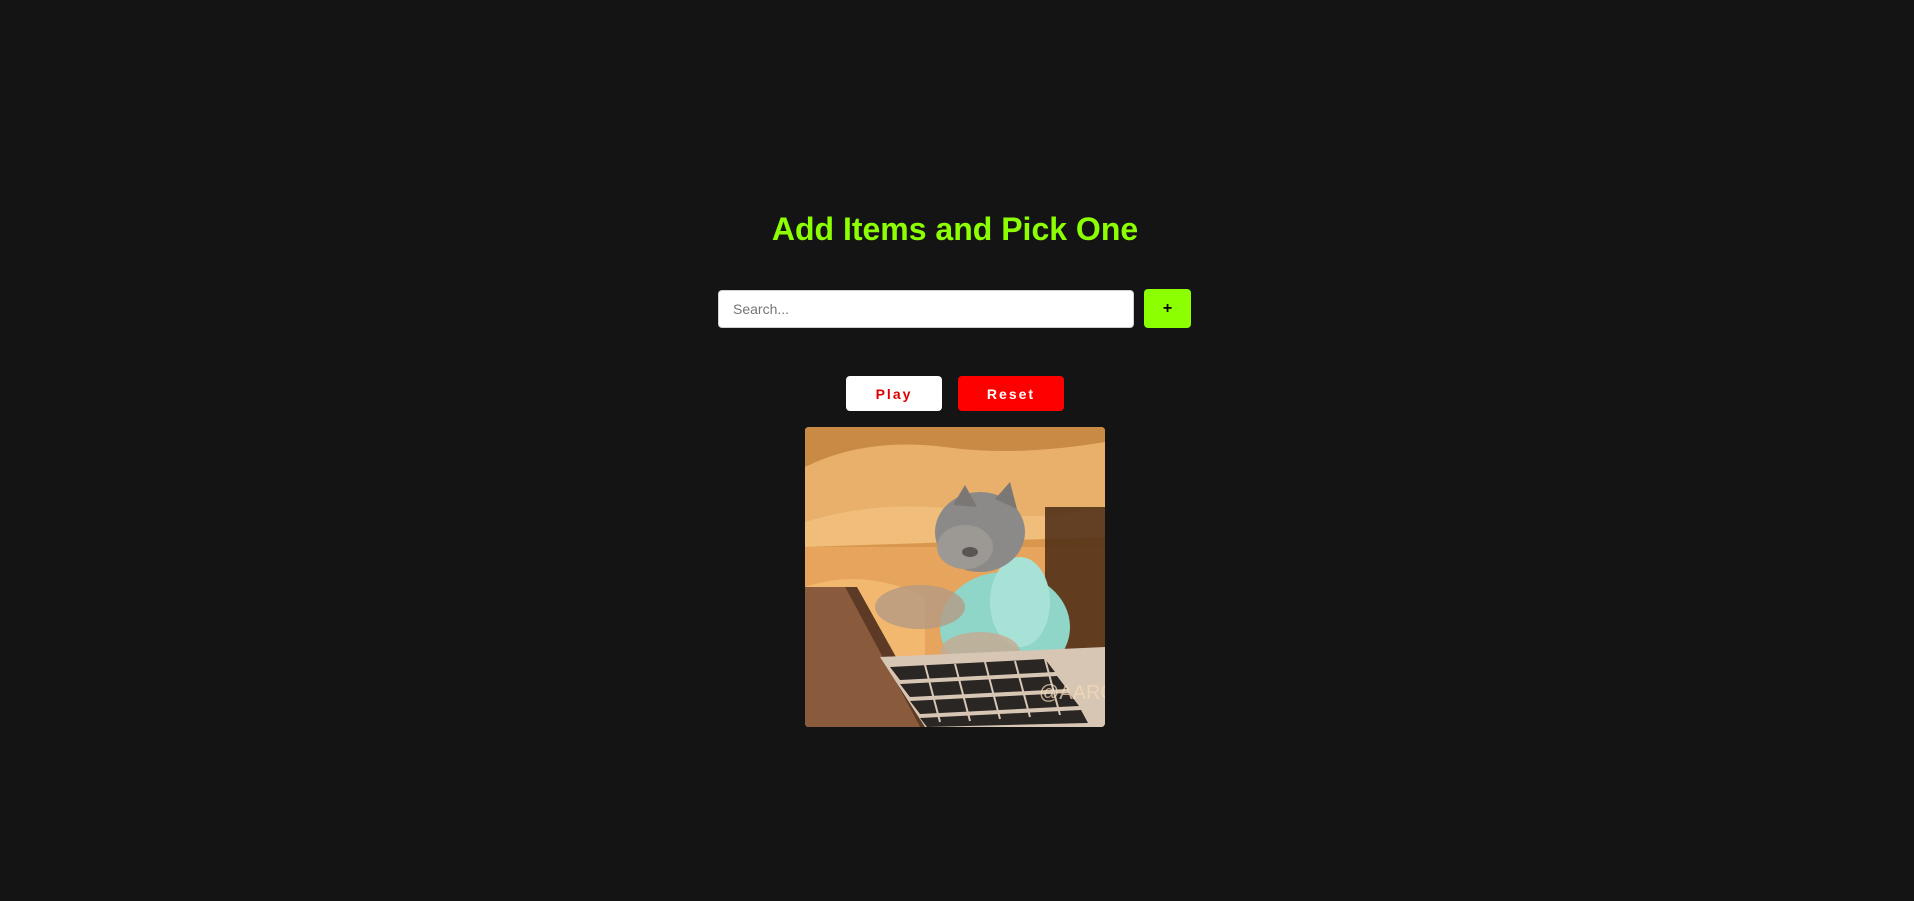 This screenshot has width=1914, height=901. I want to click on reset-button: Reset, so click(1011, 393).